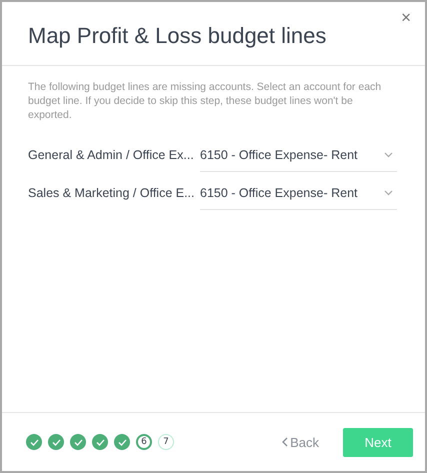  Describe the element at coordinates (205, 101) in the screenshot. I see `description-text: The following budget lines are missing accounts. Select an account for each budget line. If you decide to skip this step, these budget lines won't be exported.` at that location.